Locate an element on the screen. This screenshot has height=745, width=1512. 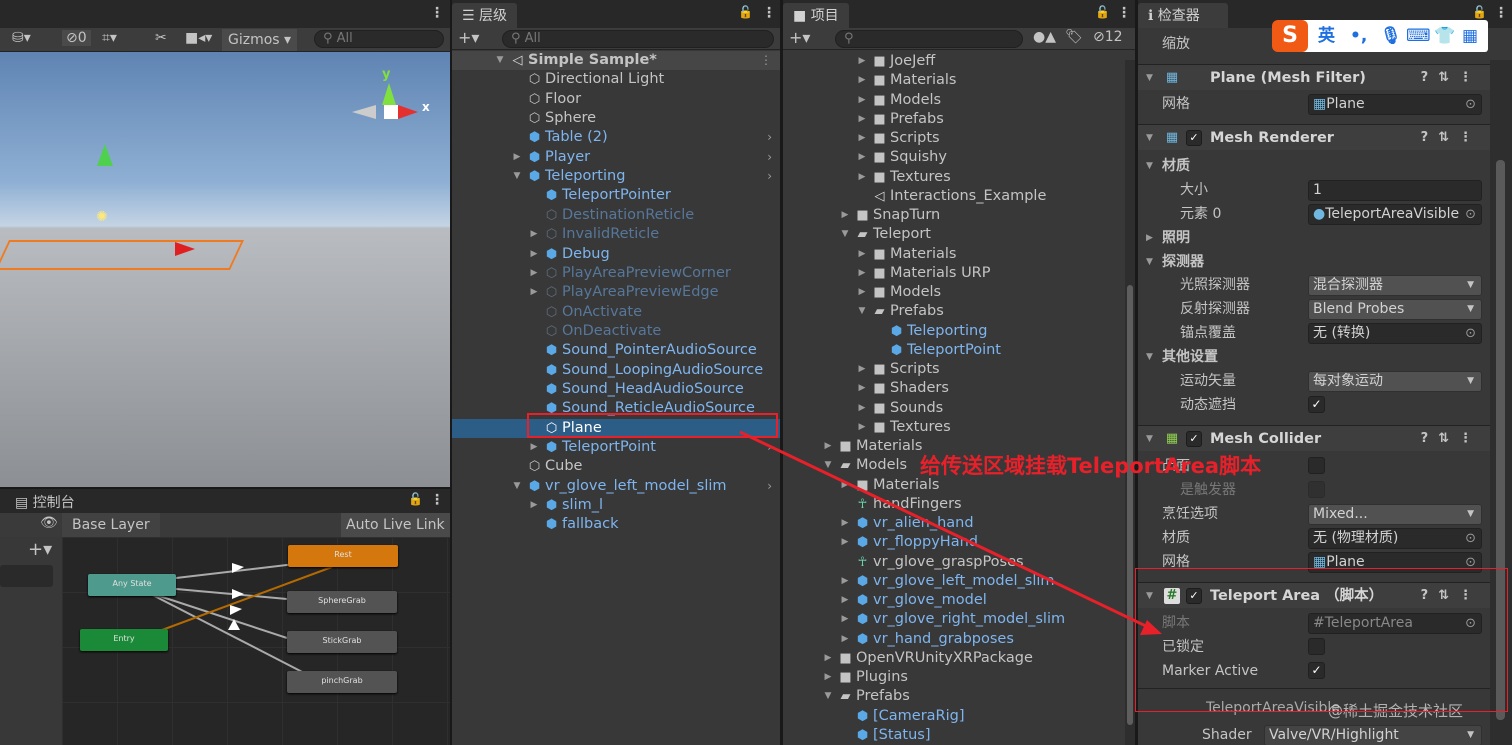
annotation-text: 给传送区域挂载TeleportArea脚本 is located at coordinates (1091, 466).